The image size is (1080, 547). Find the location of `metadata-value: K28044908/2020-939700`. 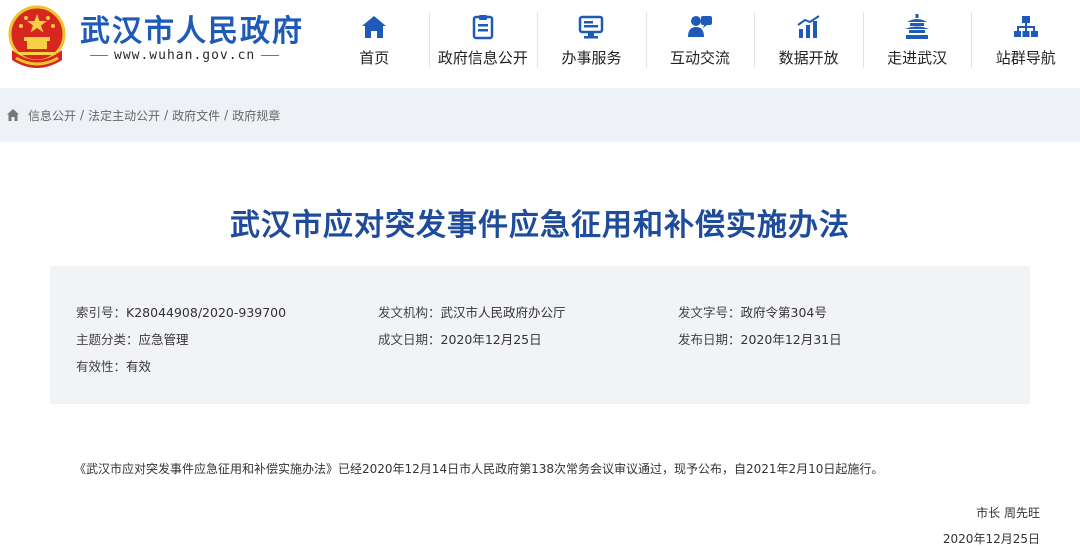

metadata-value: K28044908/2020-939700 is located at coordinates (206, 312).